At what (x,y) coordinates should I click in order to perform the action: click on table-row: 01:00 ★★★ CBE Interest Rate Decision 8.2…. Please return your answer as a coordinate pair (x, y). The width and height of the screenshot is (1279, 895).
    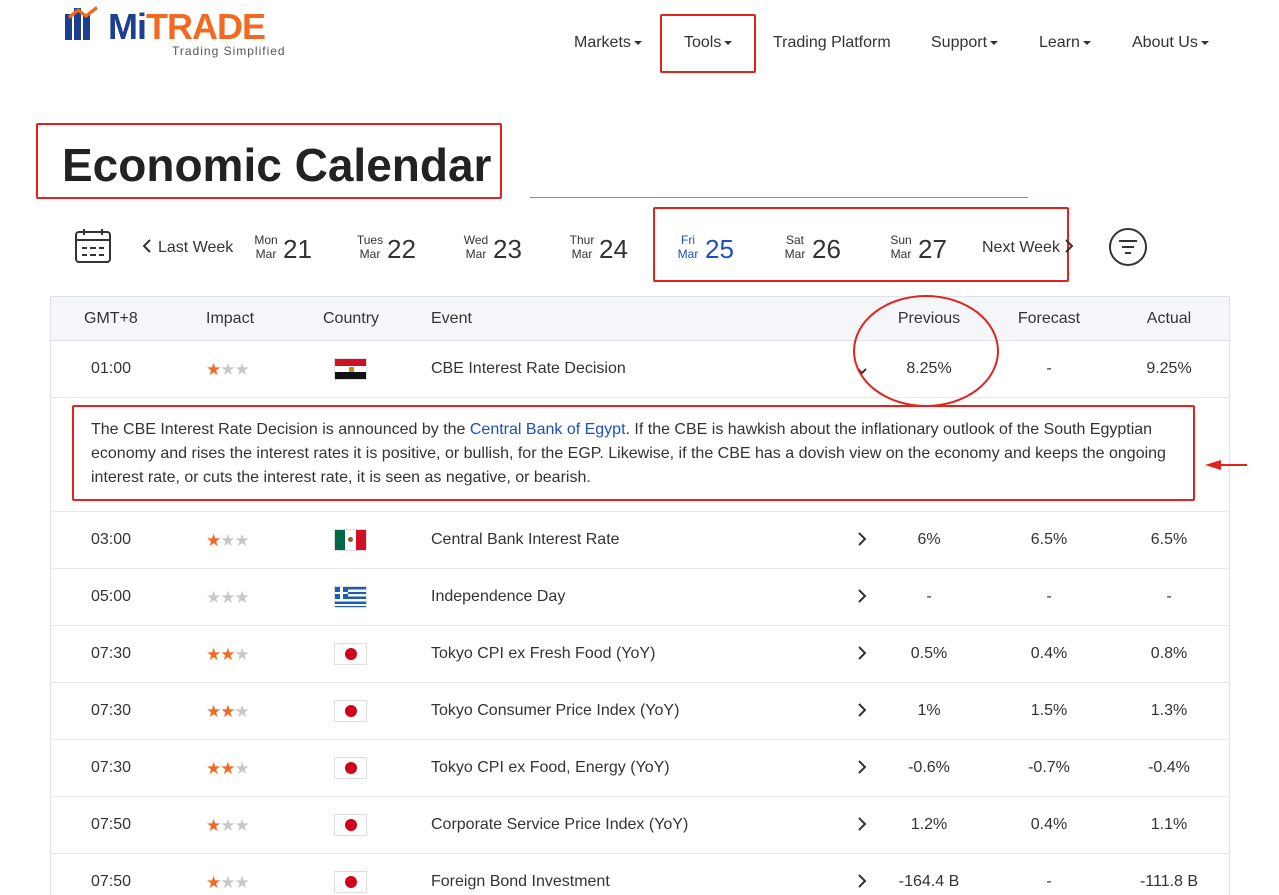
    Looking at the image, I should click on (640, 369).